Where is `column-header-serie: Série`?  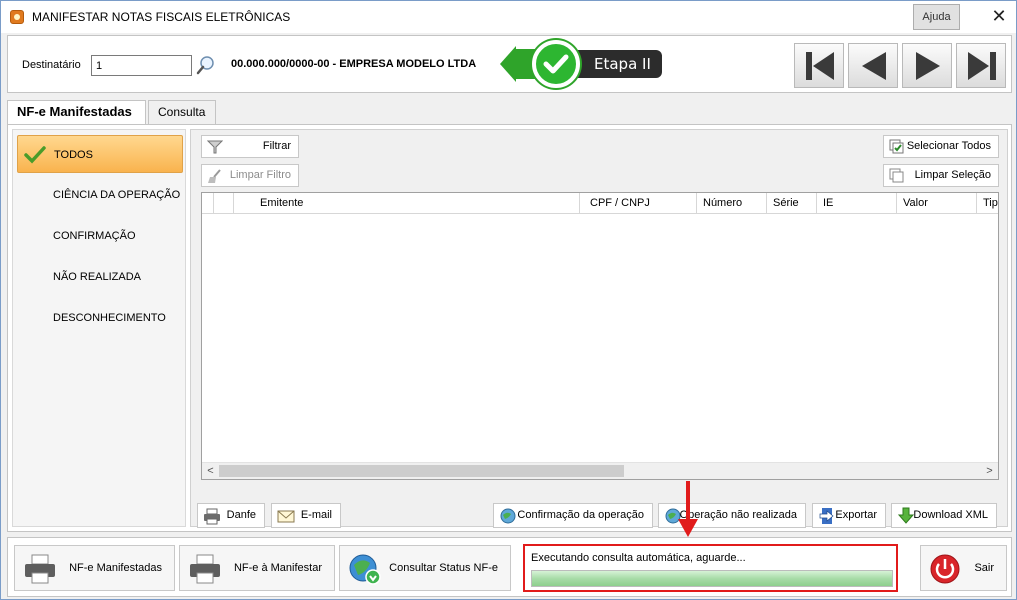
column-header-serie: Série is located at coordinates (792, 203).